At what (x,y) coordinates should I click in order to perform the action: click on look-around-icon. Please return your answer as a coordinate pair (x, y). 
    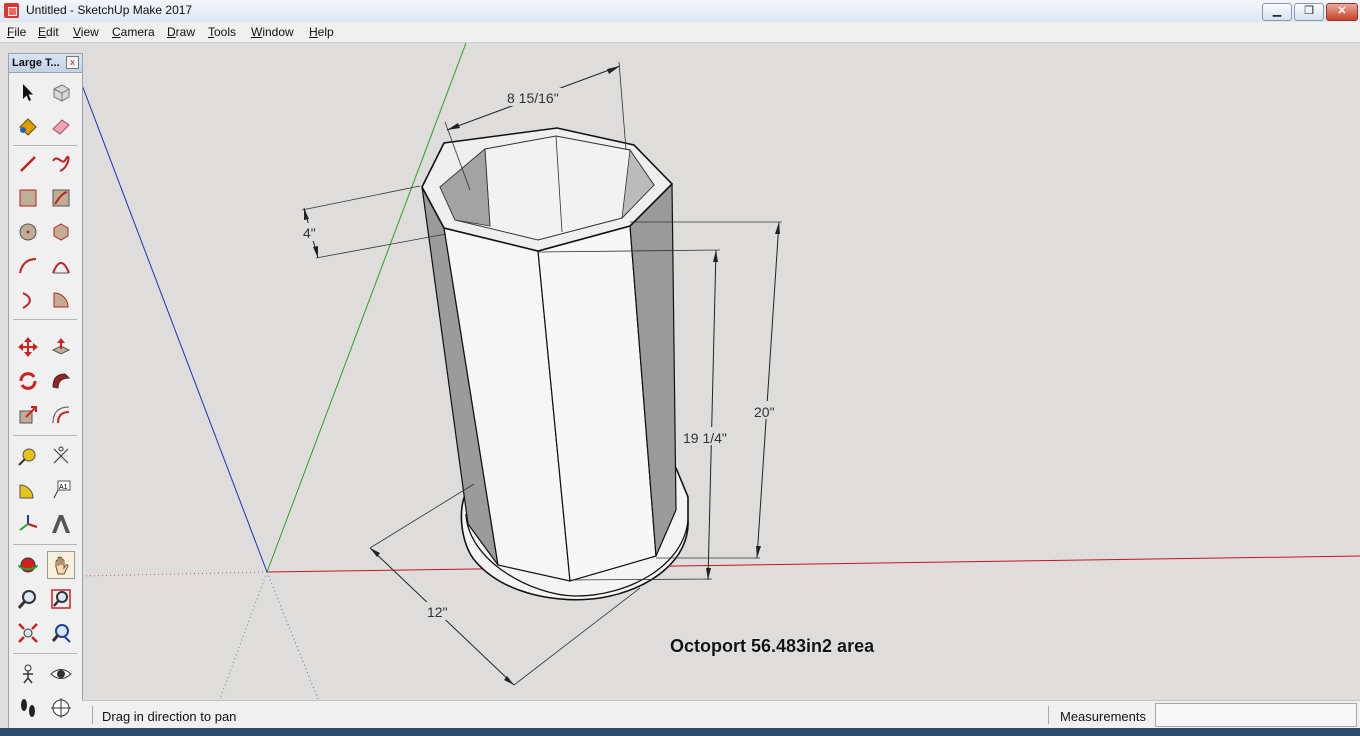
    Looking at the image, I should click on (61, 674).